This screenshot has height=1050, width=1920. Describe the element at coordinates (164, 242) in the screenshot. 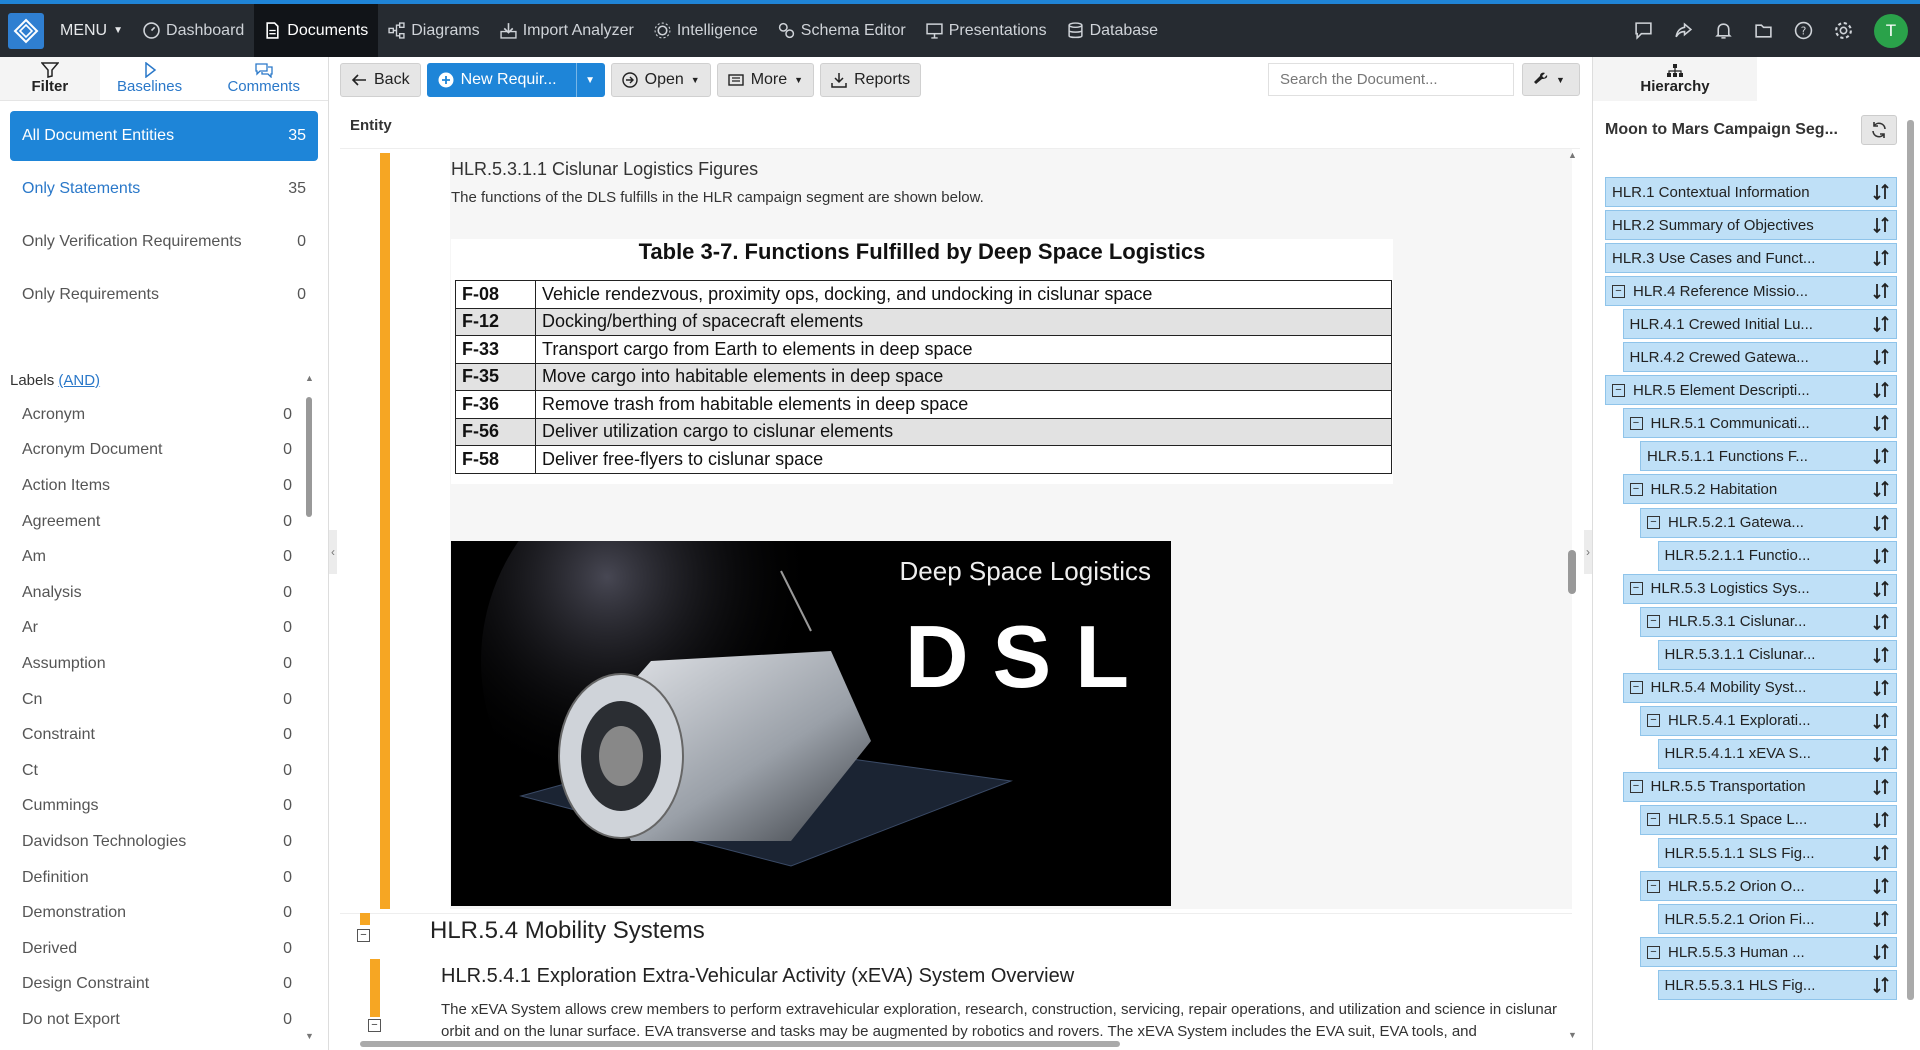

I see `filter-only-verification: Only Verification Requirements 0` at that location.